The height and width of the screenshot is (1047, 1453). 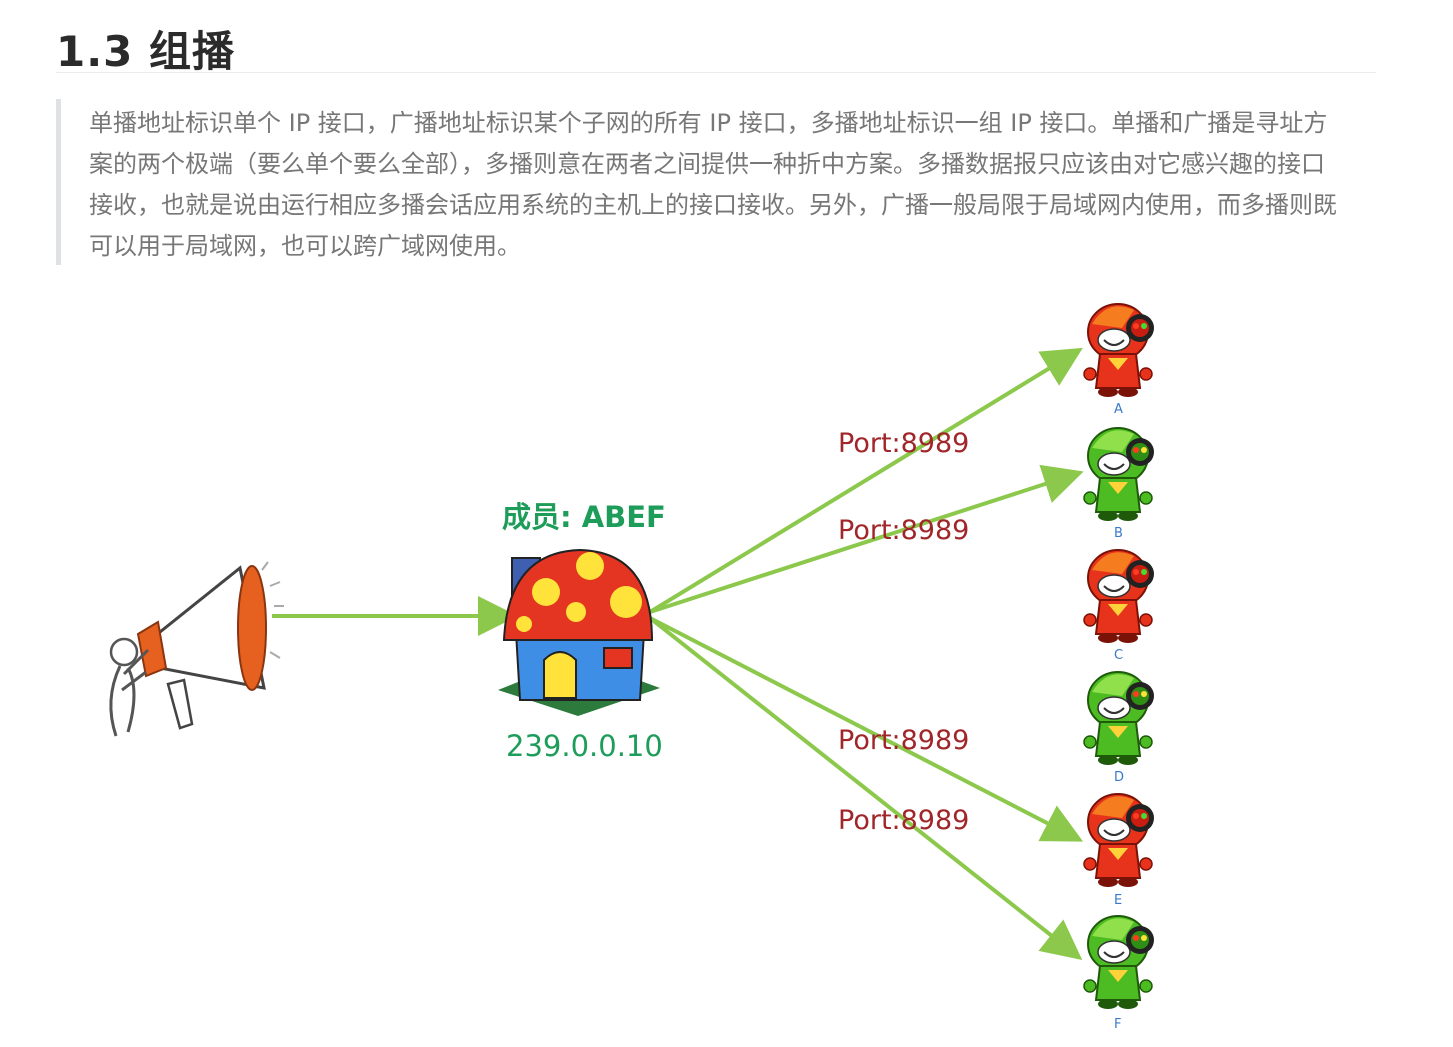 I want to click on receiver-f: F, so click(x=1119, y=973).